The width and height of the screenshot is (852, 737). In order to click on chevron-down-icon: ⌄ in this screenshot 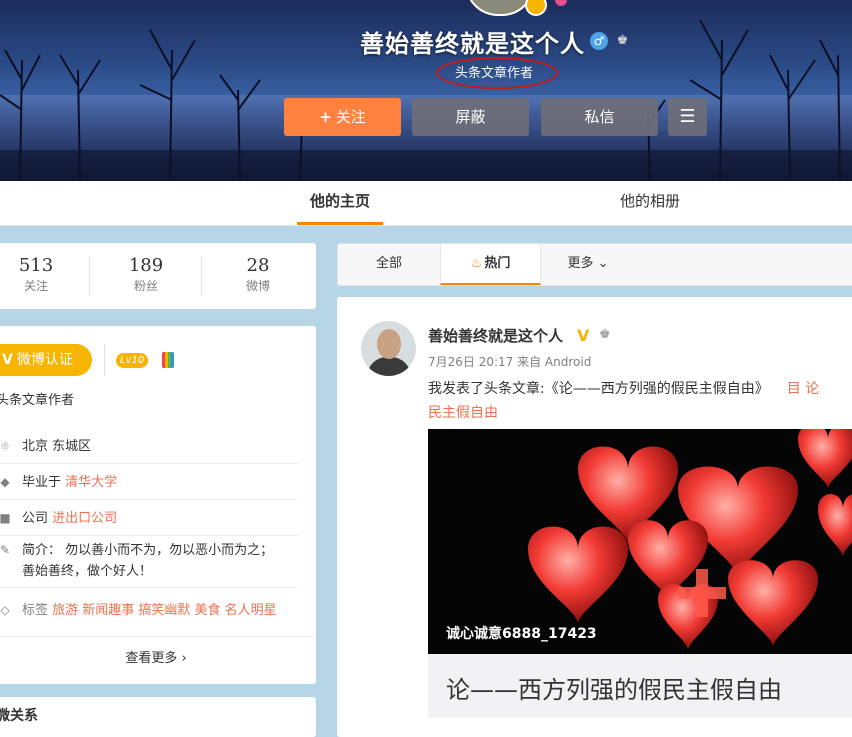, I will do `click(603, 263)`.